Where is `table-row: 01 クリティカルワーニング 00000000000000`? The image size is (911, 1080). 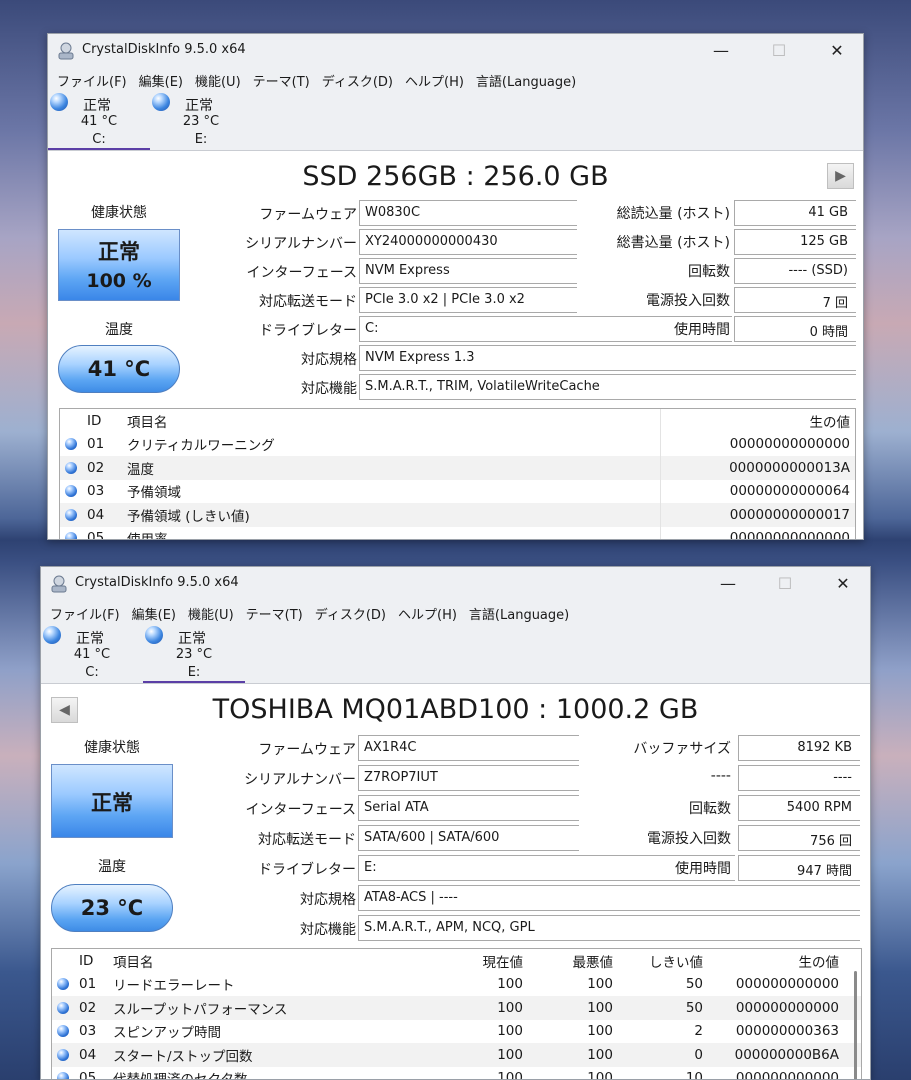 table-row: 01 クリティカルワーニング 00000000000000 is located at coordinates (457, 444).